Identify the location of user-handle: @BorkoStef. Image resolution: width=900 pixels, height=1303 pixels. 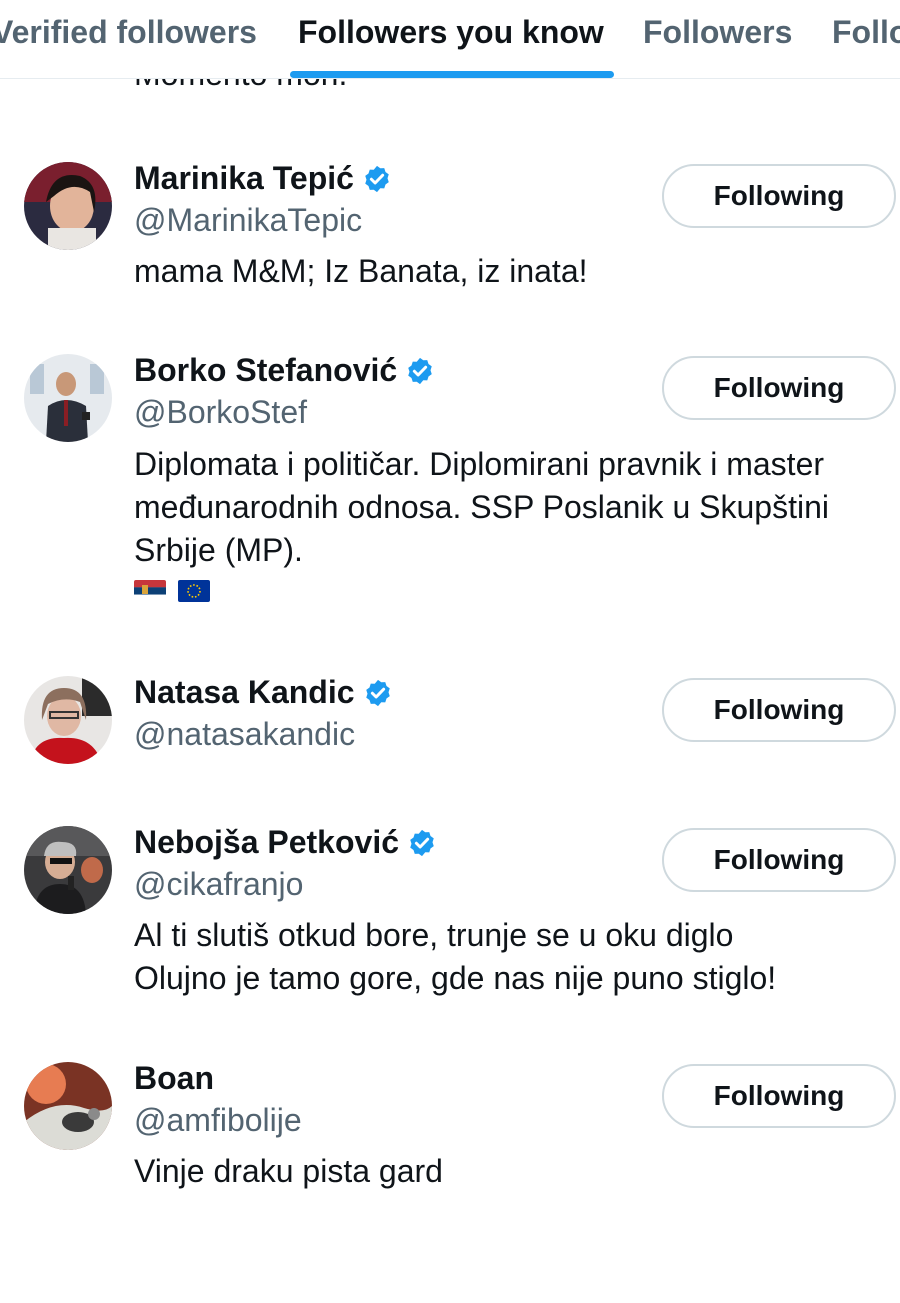
(220, 412).